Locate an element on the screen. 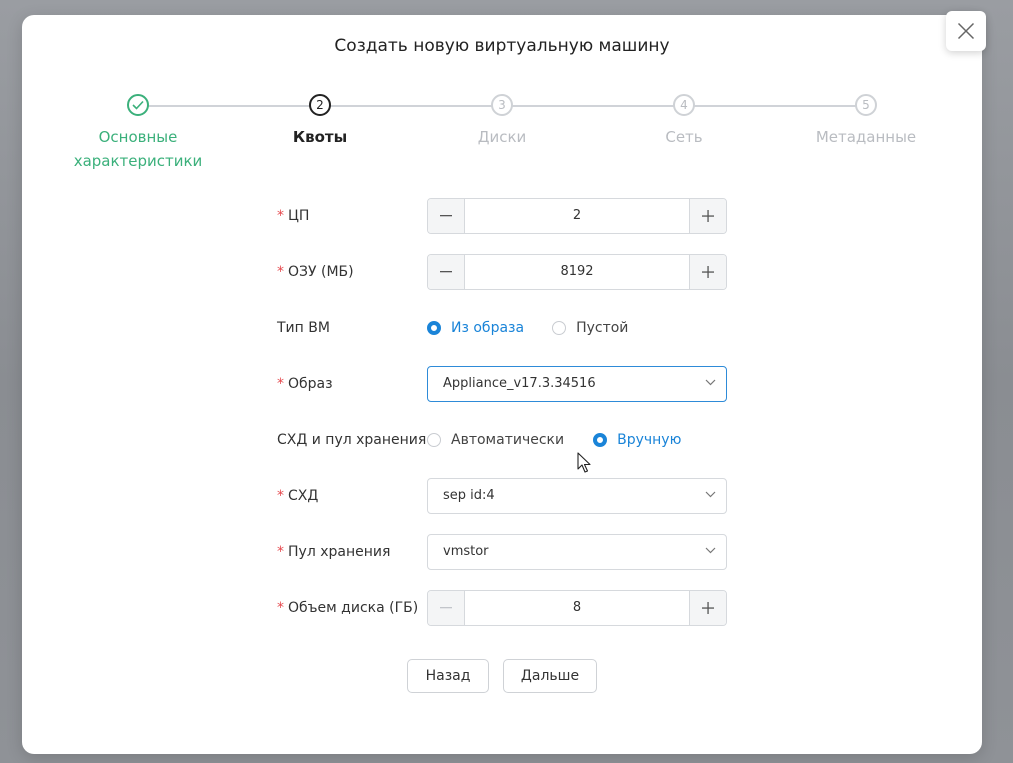 This screenshot has width=1013, height=763. step-disks: 3 Диски is located at coordinates (502, 121).